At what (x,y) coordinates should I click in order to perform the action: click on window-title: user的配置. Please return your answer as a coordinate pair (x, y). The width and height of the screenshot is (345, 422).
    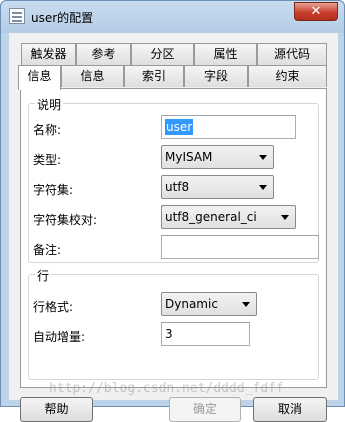
    Looking at the image, I should click on (62, 18).